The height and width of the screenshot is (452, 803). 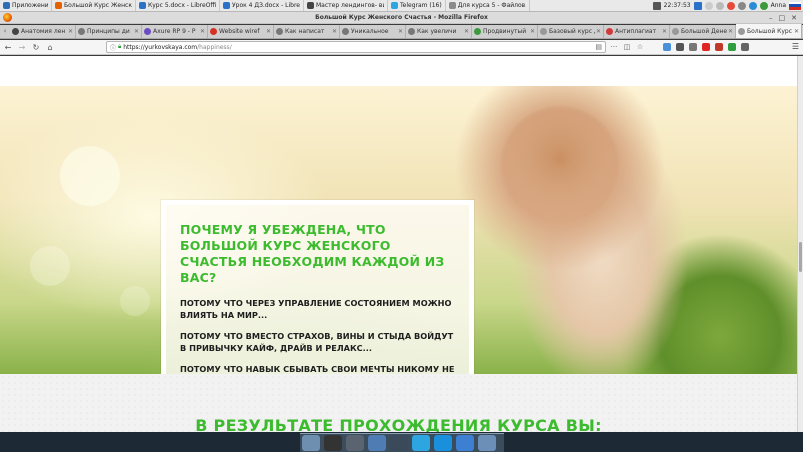 I want to click on browser-tab: Уникальное ✕, so click(x=373, y=31).